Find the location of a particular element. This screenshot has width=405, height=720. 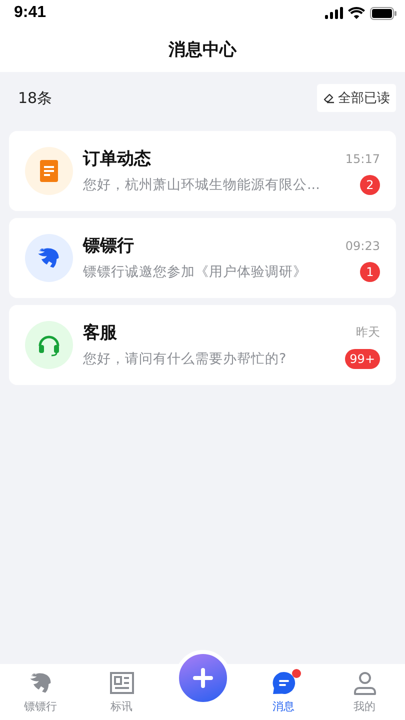

message-preview: 镖镖行诚邀您参加《用户体验调研》 is located at coordinates (195, 272).